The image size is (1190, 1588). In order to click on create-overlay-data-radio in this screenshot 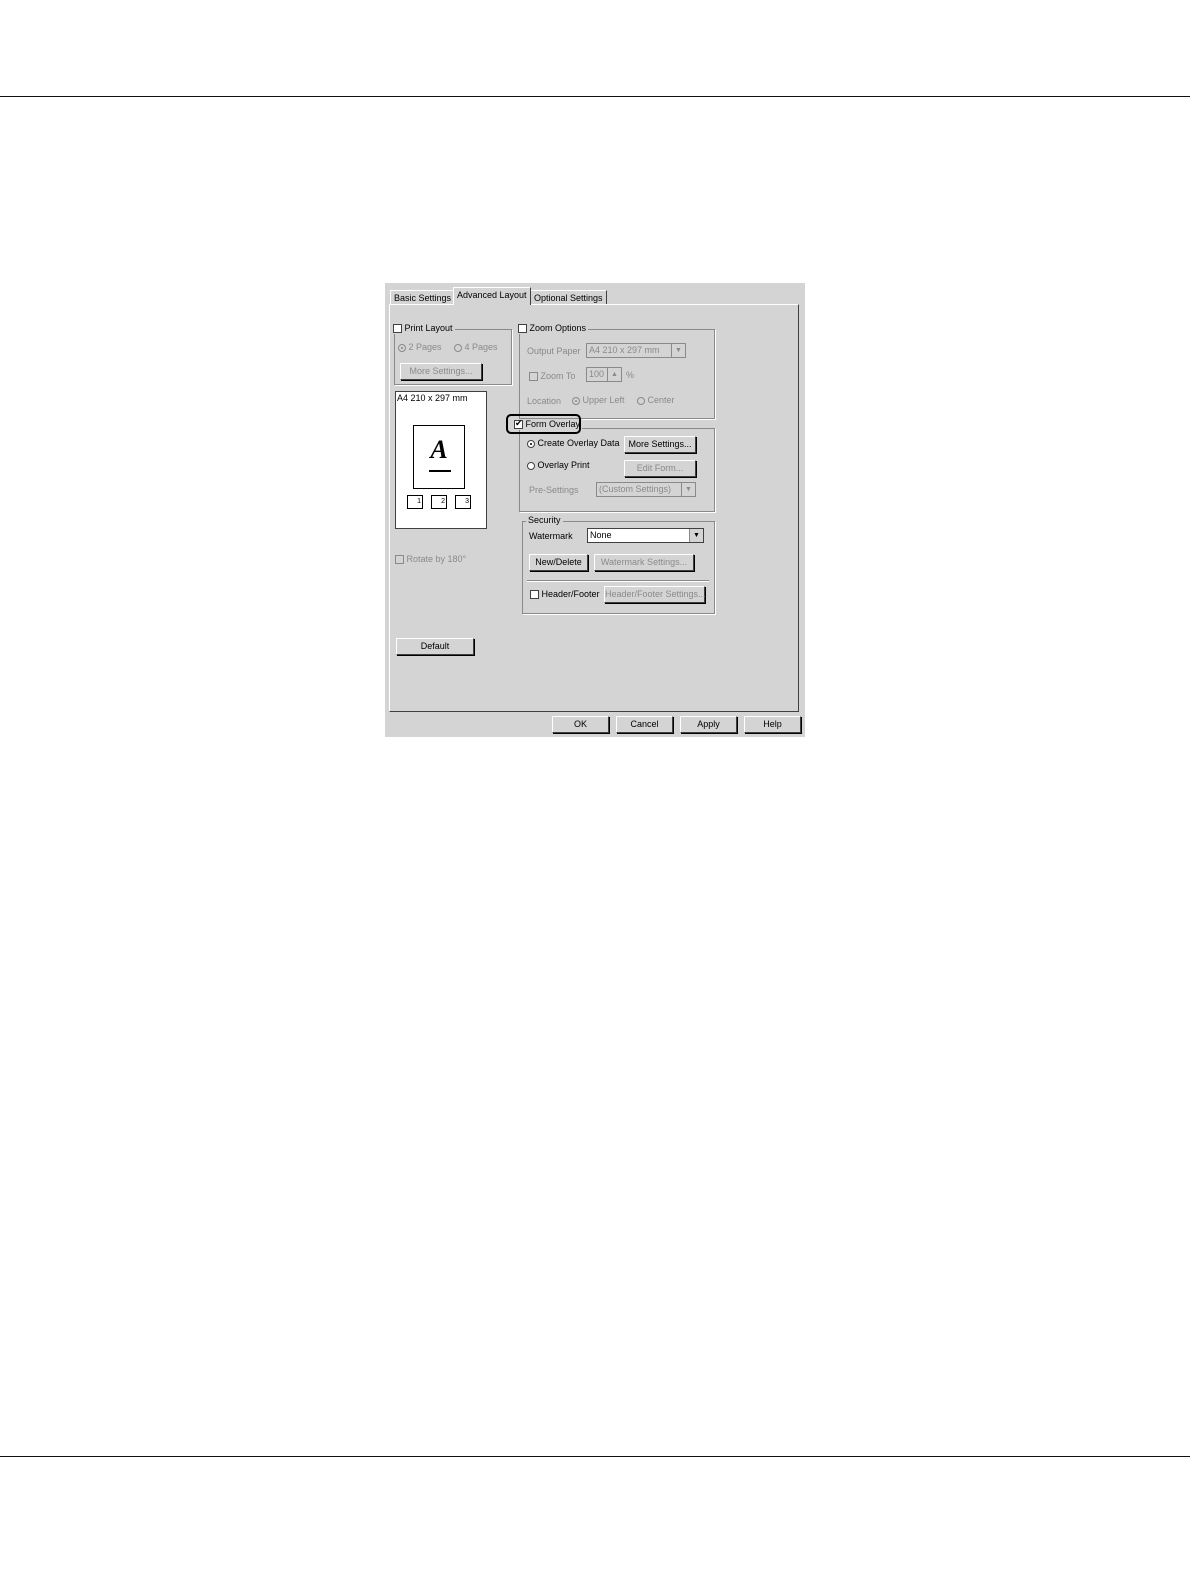, I will do `click(531, 443)`.